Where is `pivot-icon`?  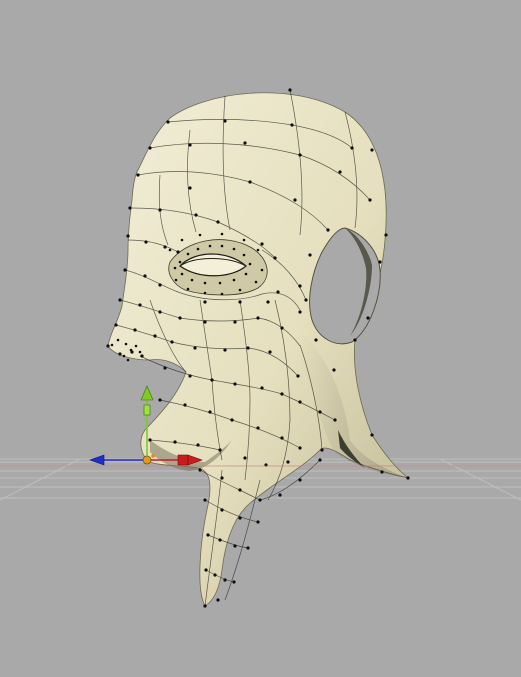
pivot-icon is located at coordinates (147, 460).